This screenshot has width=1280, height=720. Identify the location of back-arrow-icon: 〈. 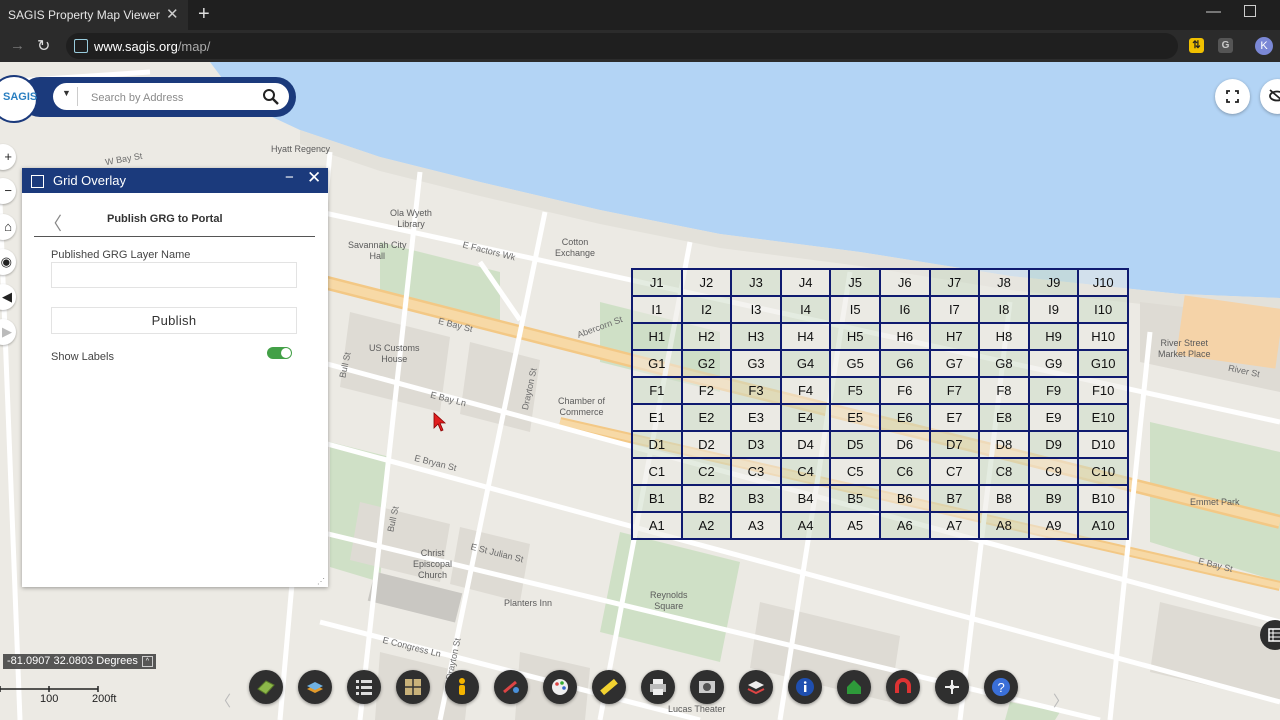
(53, 223).